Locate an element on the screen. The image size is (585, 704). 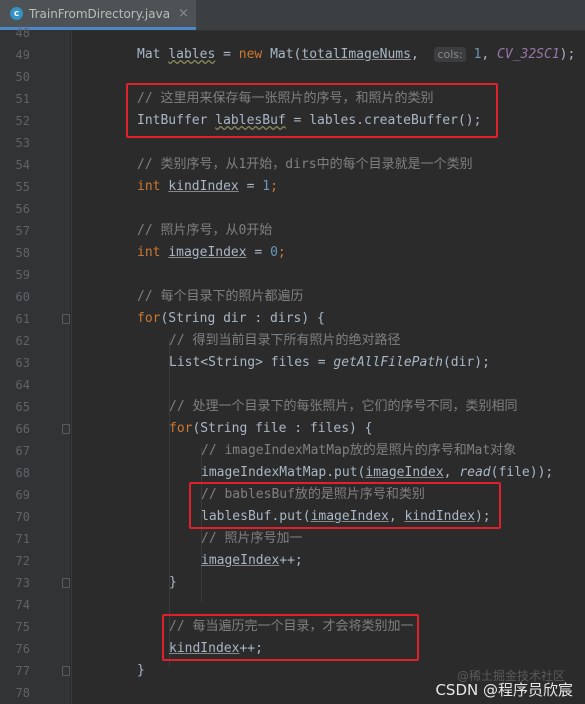
line-number: 71 is located at coordinates (22, 539).